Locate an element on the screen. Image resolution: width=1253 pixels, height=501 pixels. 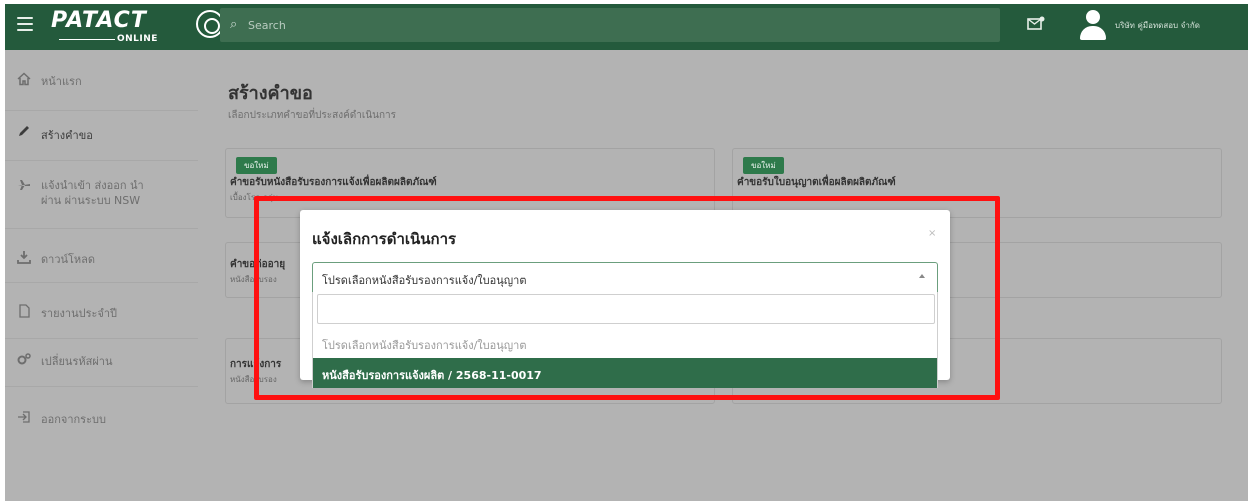
sidebar-item-label: รายงานประจำปี is located at coordinates (79, 313).